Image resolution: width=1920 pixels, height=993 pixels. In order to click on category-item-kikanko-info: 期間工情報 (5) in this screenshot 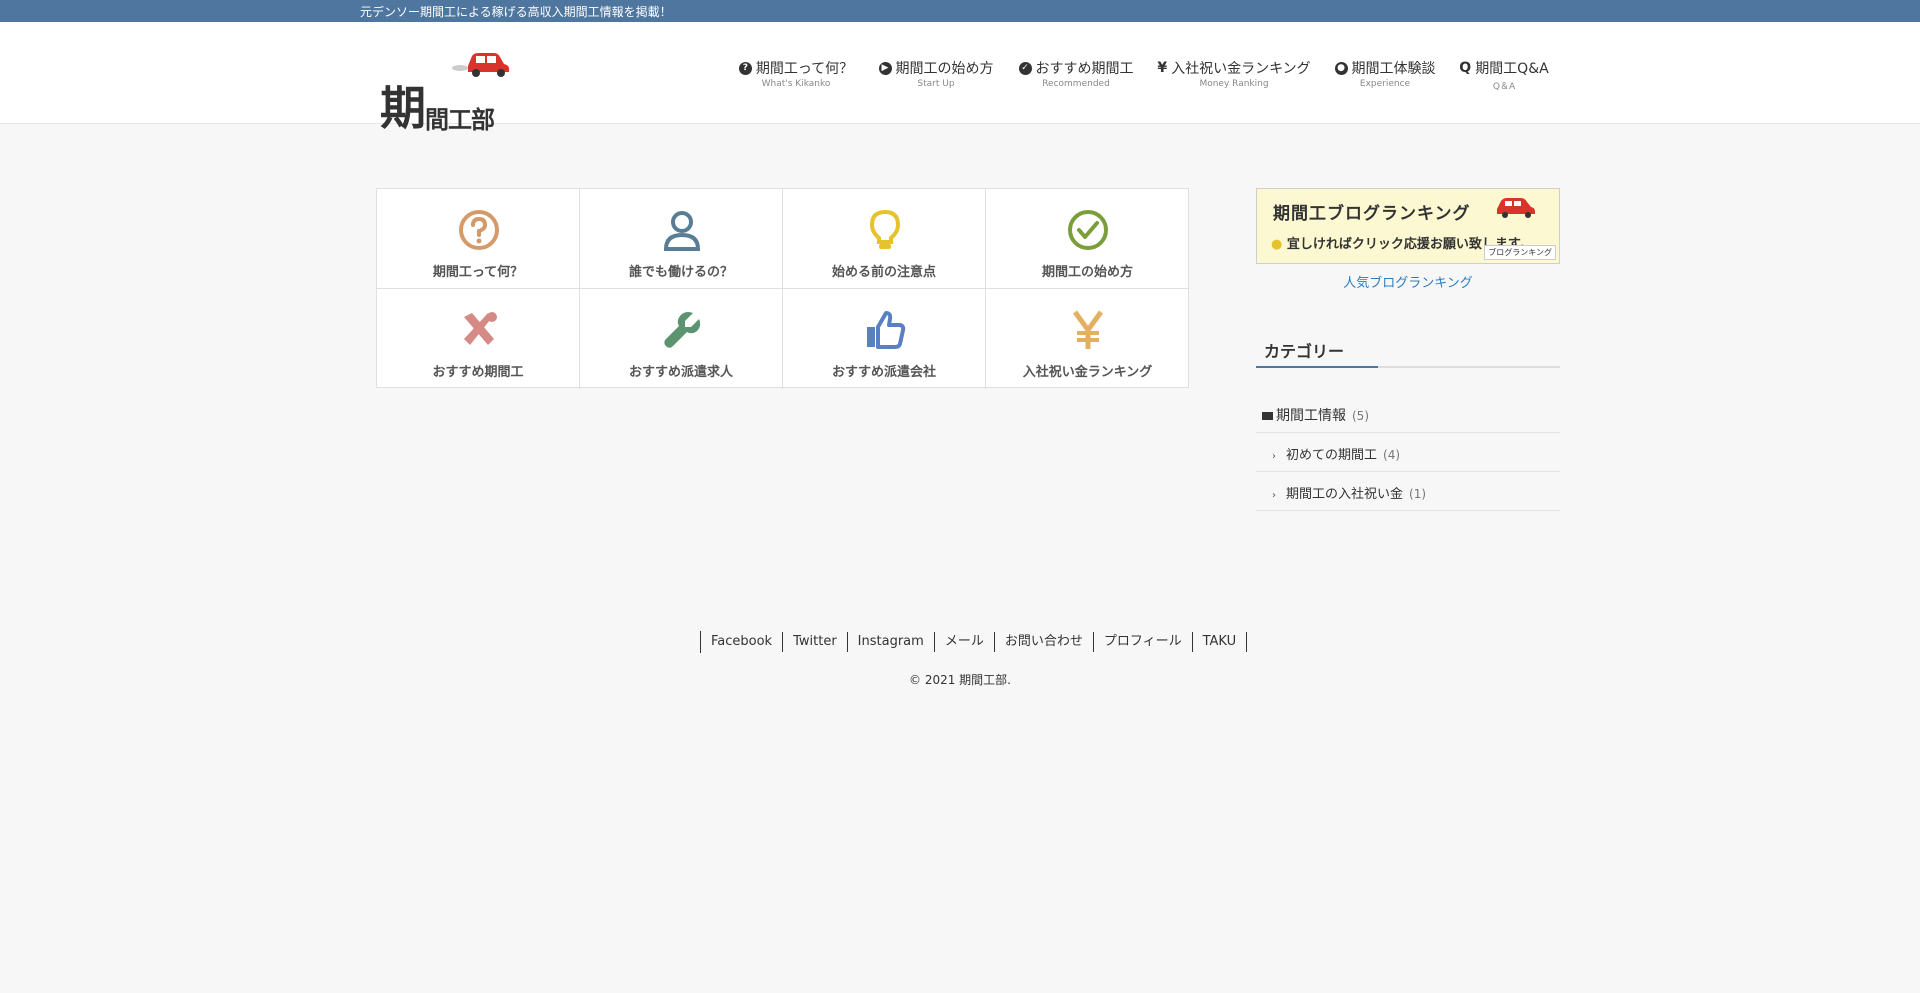, I will do `click(1408, 413)`.